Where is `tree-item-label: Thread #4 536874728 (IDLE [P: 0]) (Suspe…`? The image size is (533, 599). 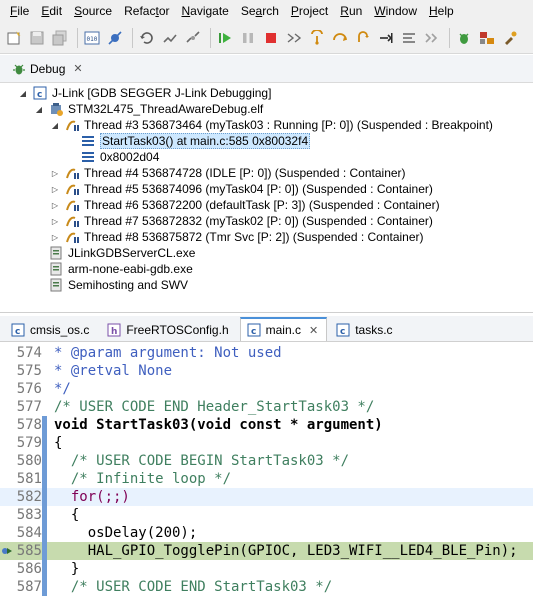 tree-item-label: Thread #4 536874728 (IDLE [P: 0]) (Suspe… is located at coordinates (245, 173).